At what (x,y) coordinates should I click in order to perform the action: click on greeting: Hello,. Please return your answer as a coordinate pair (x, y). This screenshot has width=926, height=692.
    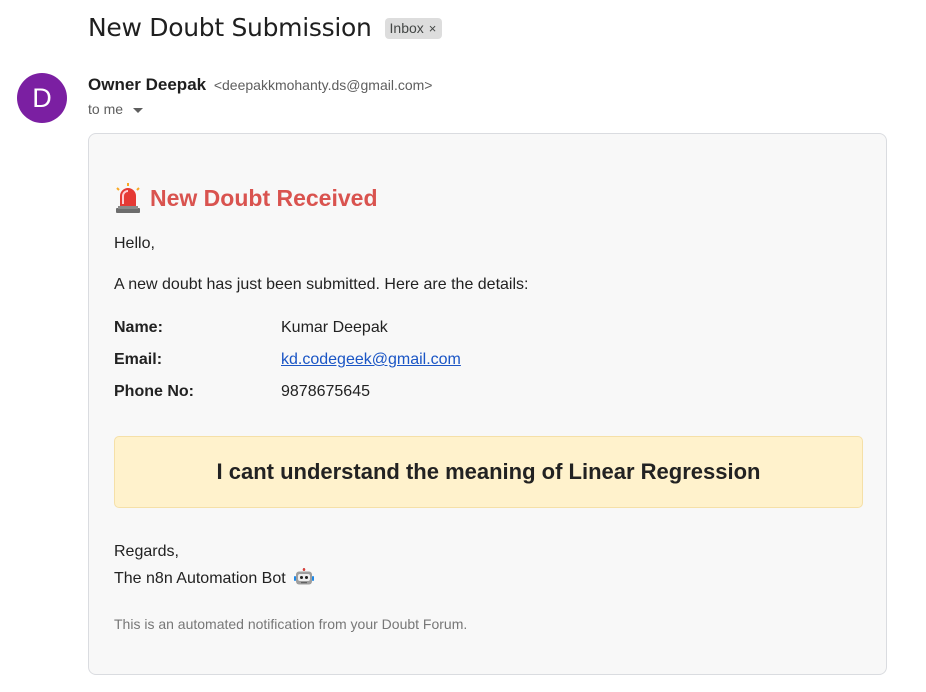
    Looking at the image, I should click on (134, 243).